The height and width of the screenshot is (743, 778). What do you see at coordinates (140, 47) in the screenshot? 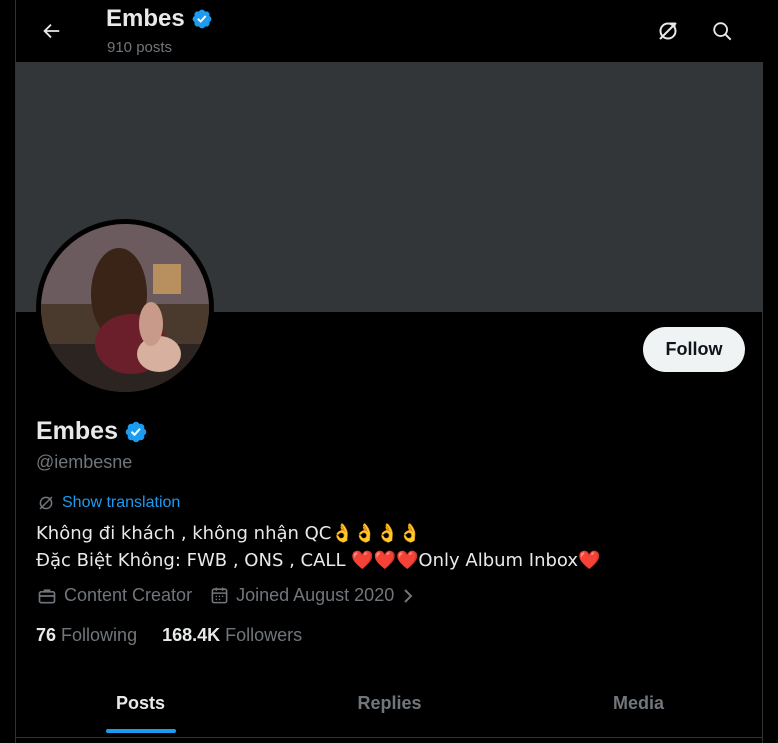
I see `post-count: 910 posts` at bounding box center [140, 47].